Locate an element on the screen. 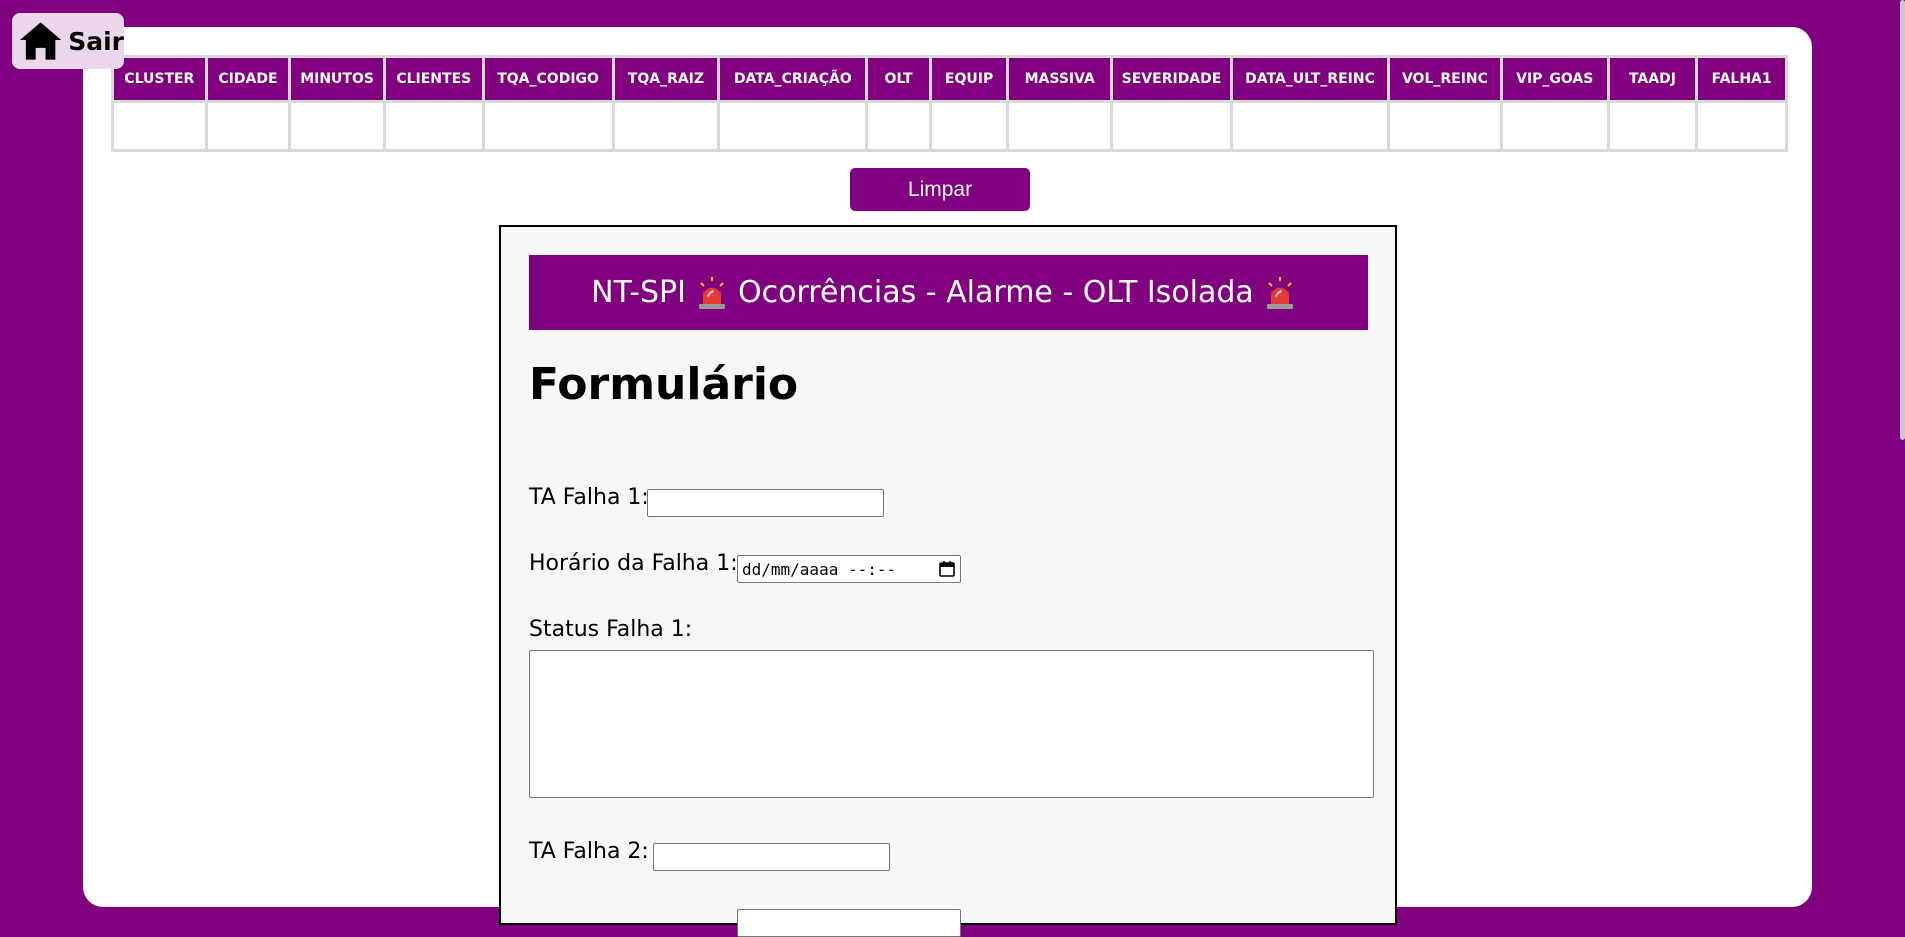  horario-falha-2-input is located at coordinates (849, 923).